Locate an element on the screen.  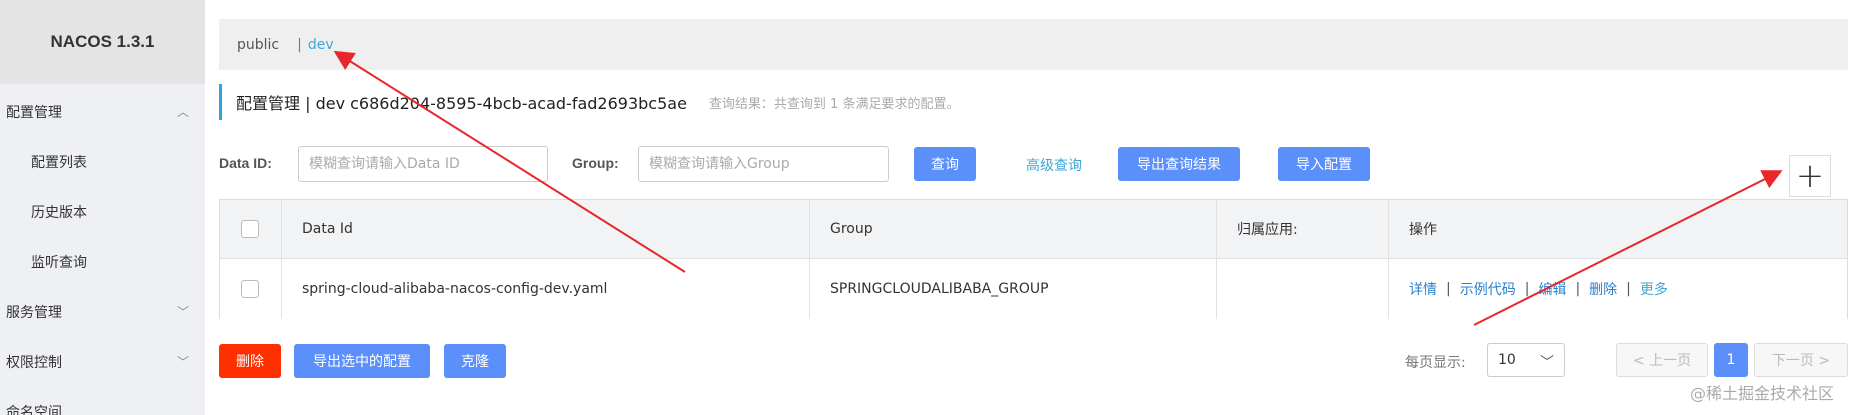
page-size-label: 每页显示: is located at coordinates (1435, 363).